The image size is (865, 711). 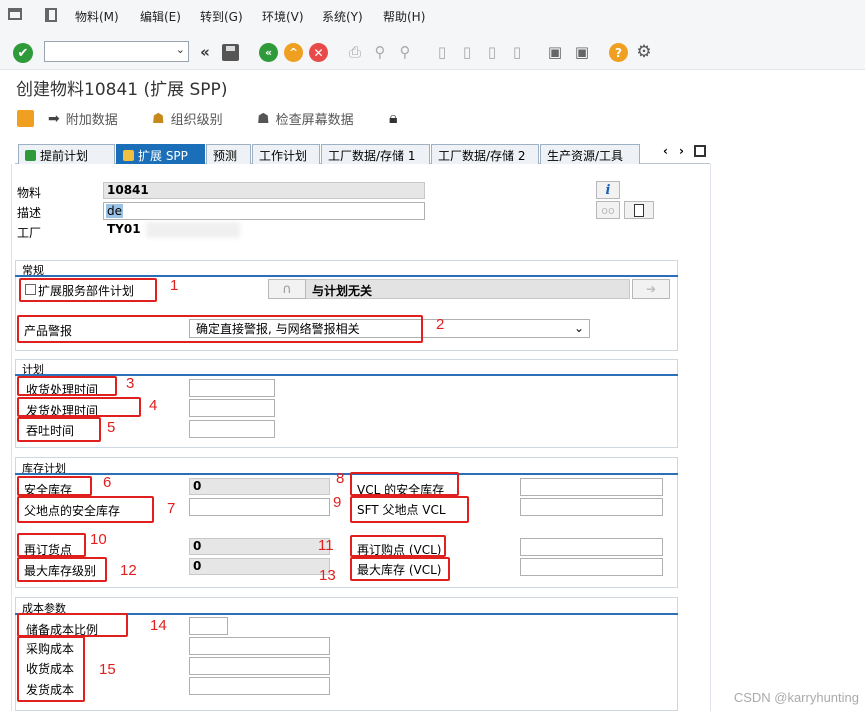 I want to click on next-page-icon: ▯, so click(x=492, y=52).